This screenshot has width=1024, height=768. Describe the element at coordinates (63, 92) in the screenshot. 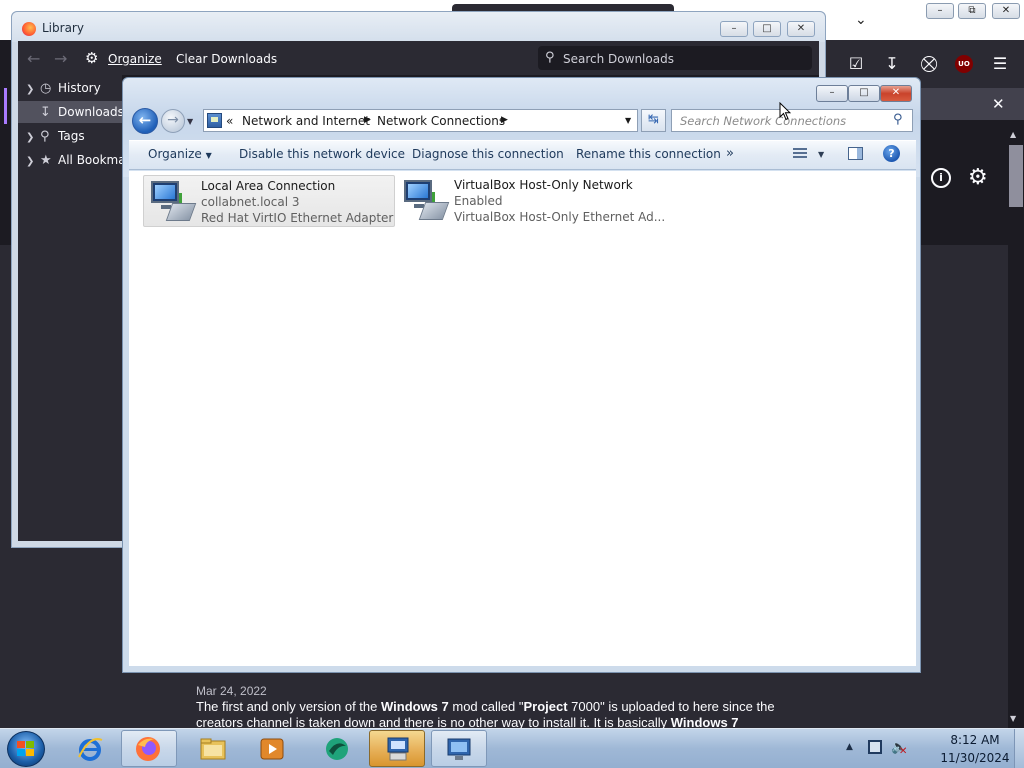

I see `tree-item-history: ❯ ◷ History` at that location.